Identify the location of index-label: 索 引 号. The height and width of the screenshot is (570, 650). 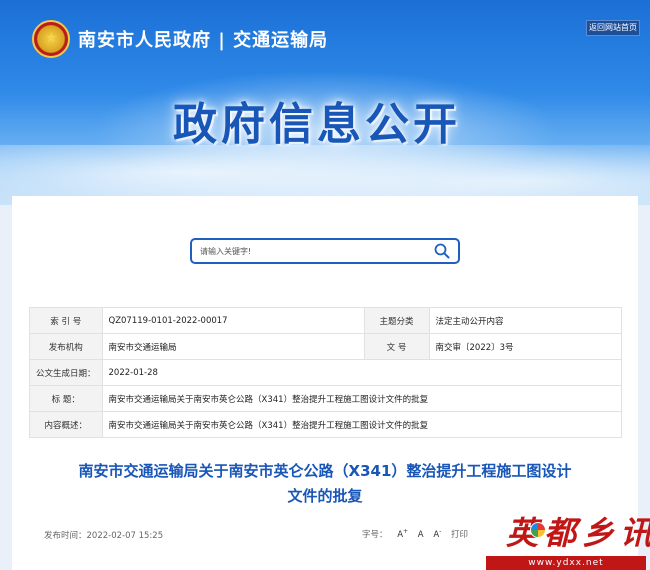
(66, 320).